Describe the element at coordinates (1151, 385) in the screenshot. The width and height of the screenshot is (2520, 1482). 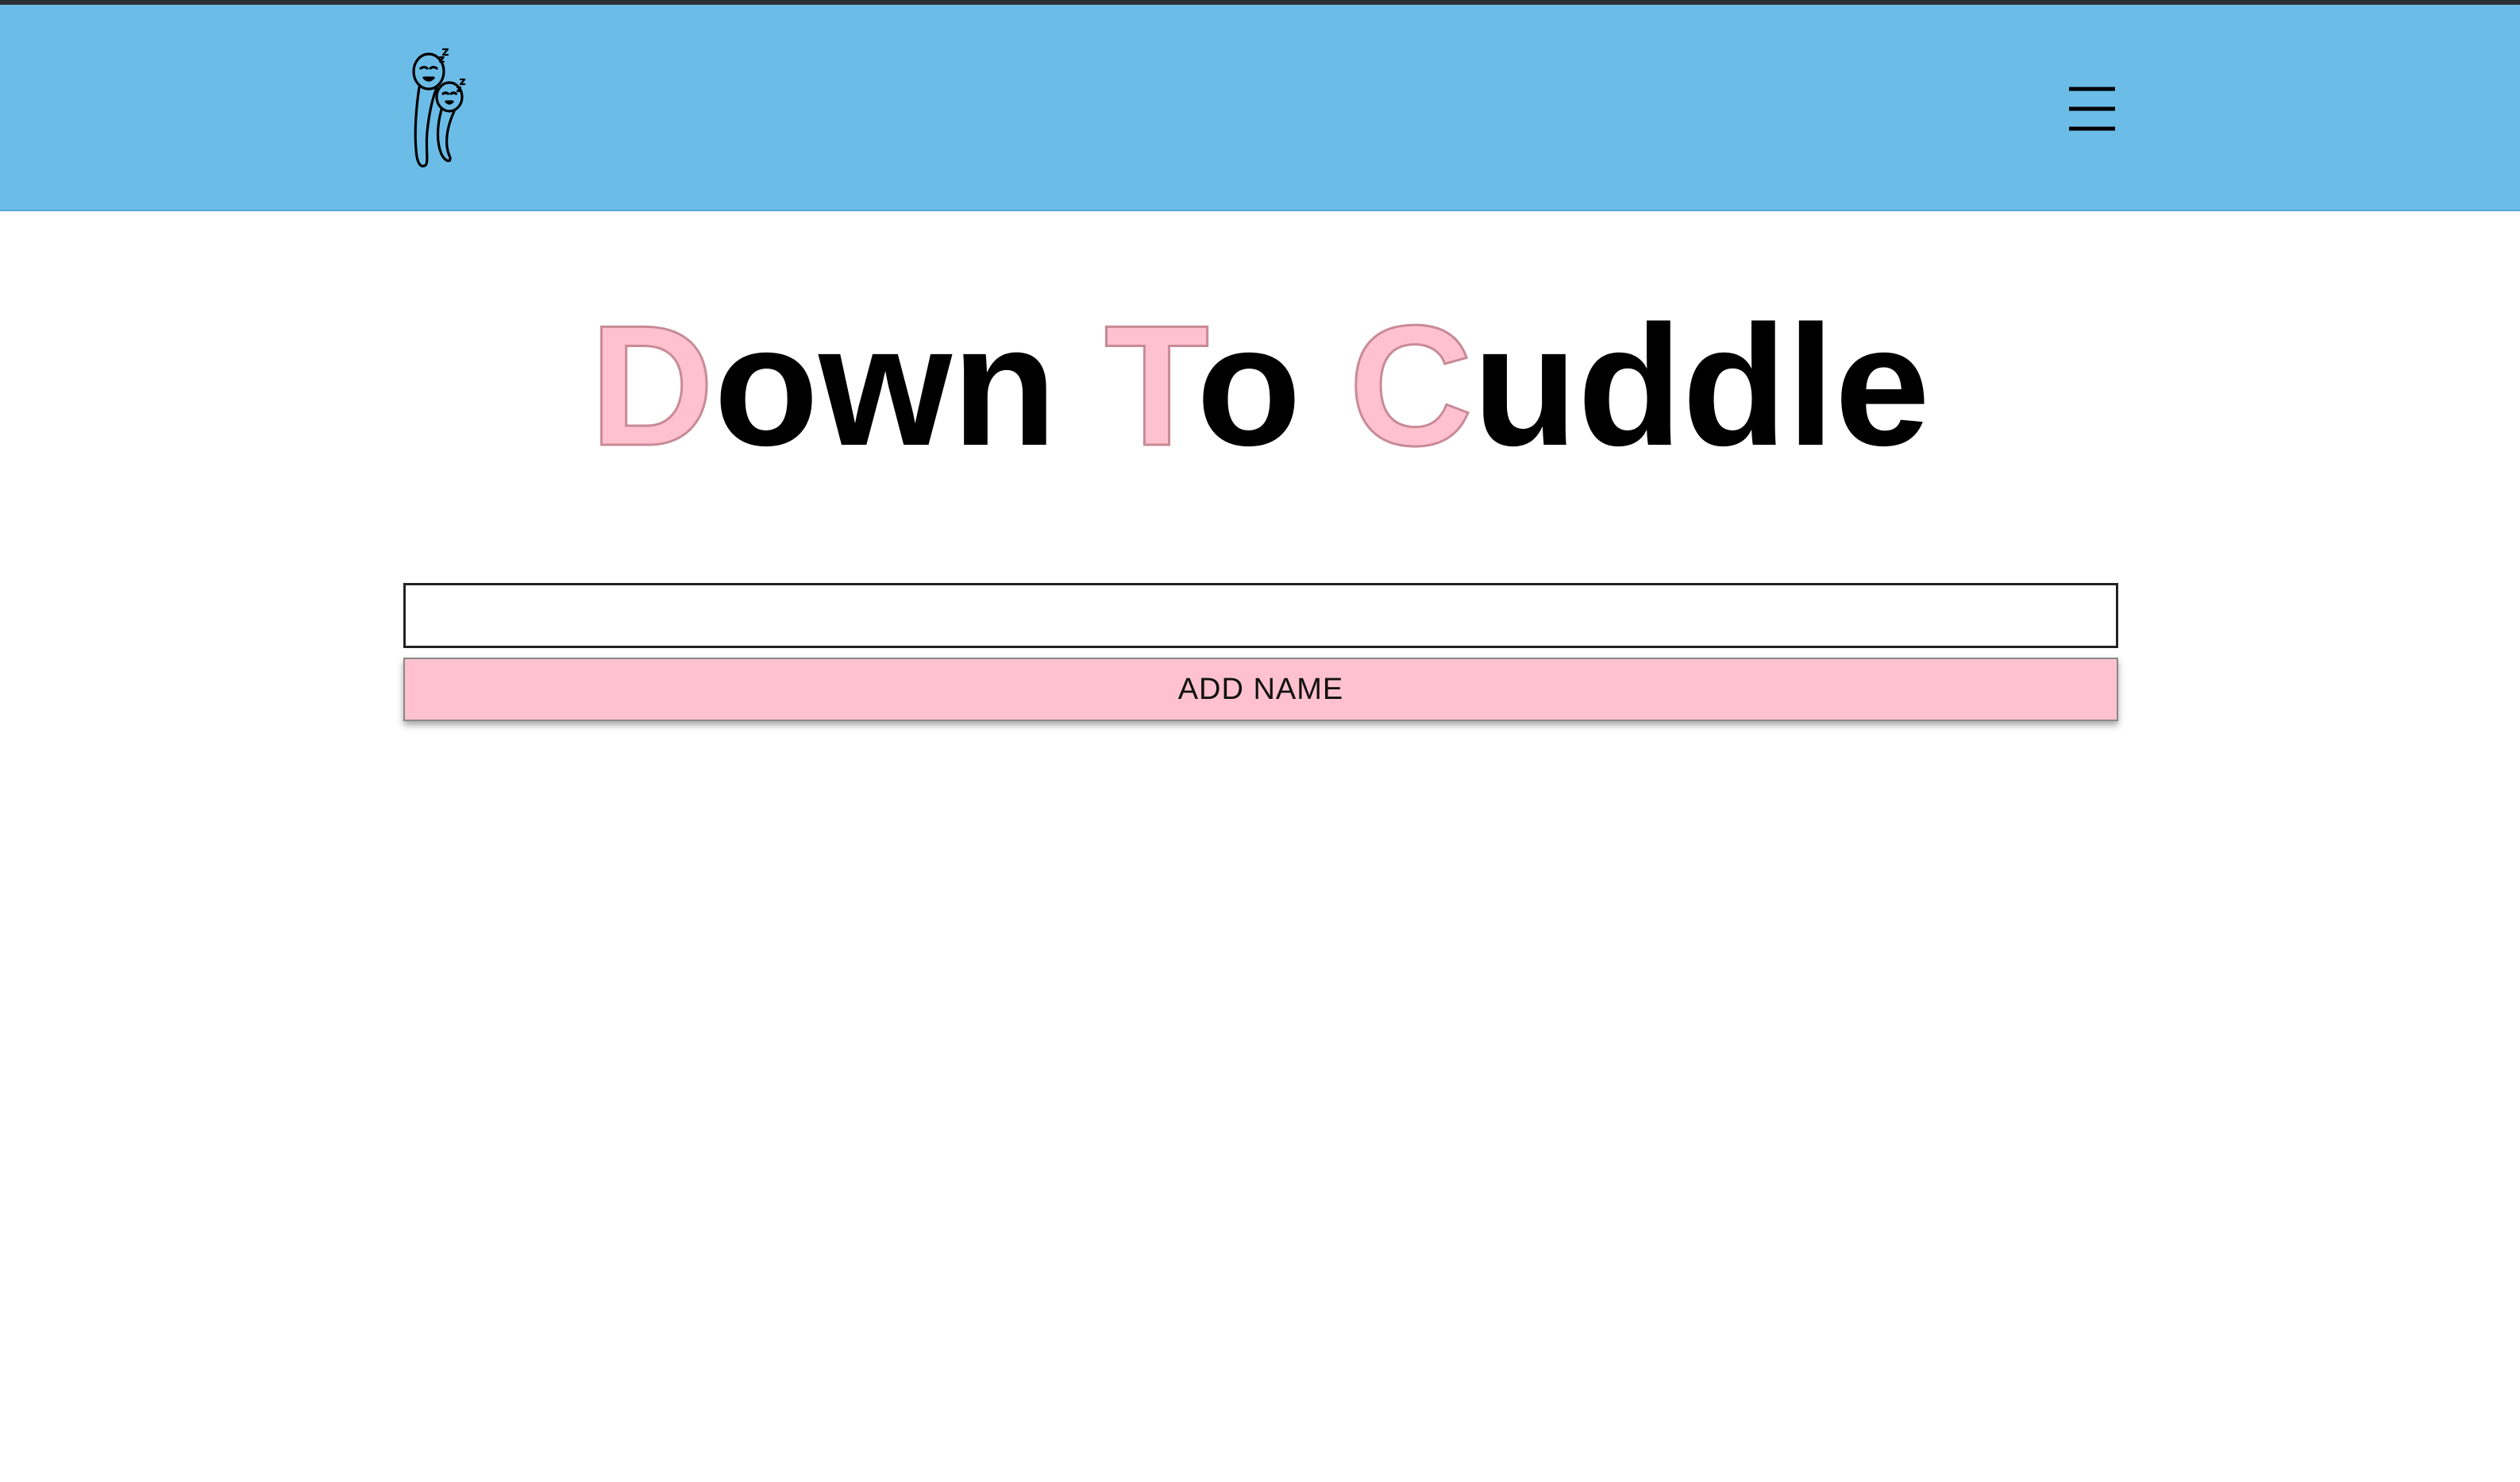
I see `title-initial-t: T` at that location.